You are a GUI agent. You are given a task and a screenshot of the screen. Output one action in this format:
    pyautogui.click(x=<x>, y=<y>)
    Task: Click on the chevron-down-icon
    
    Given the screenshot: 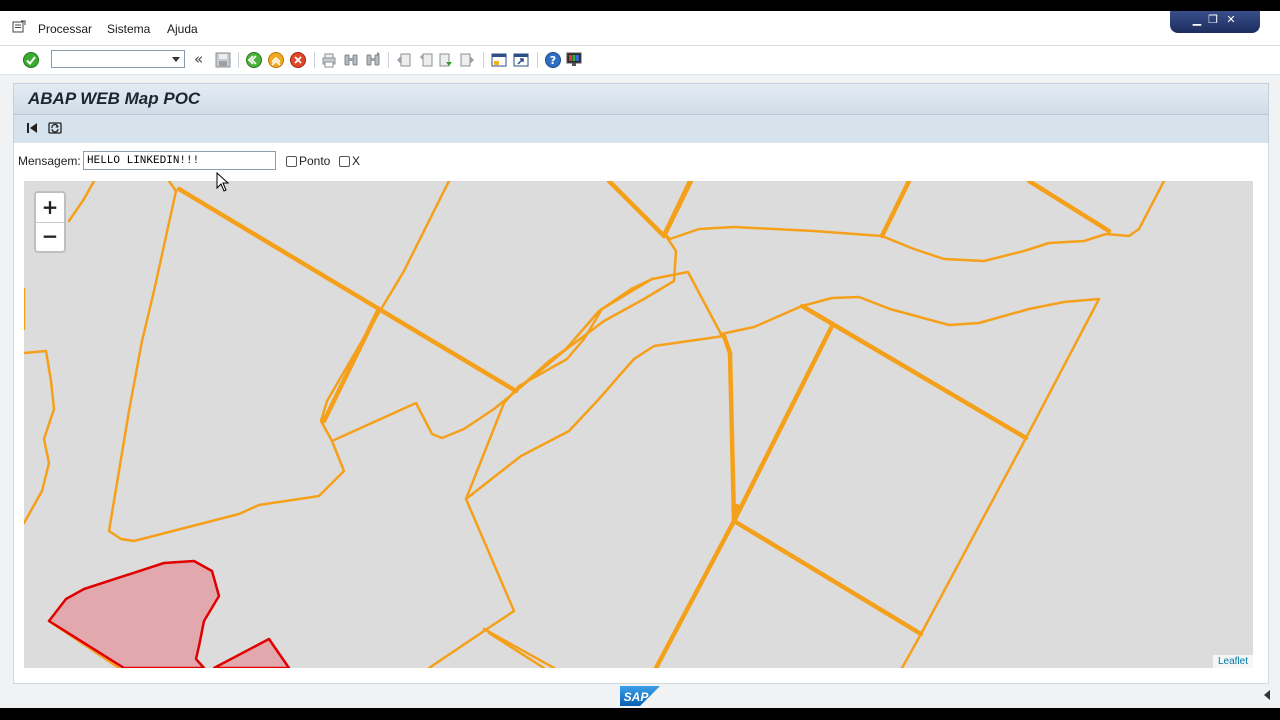 What is the action you would take?
    pyautogui.click(x=176, y=59)
    